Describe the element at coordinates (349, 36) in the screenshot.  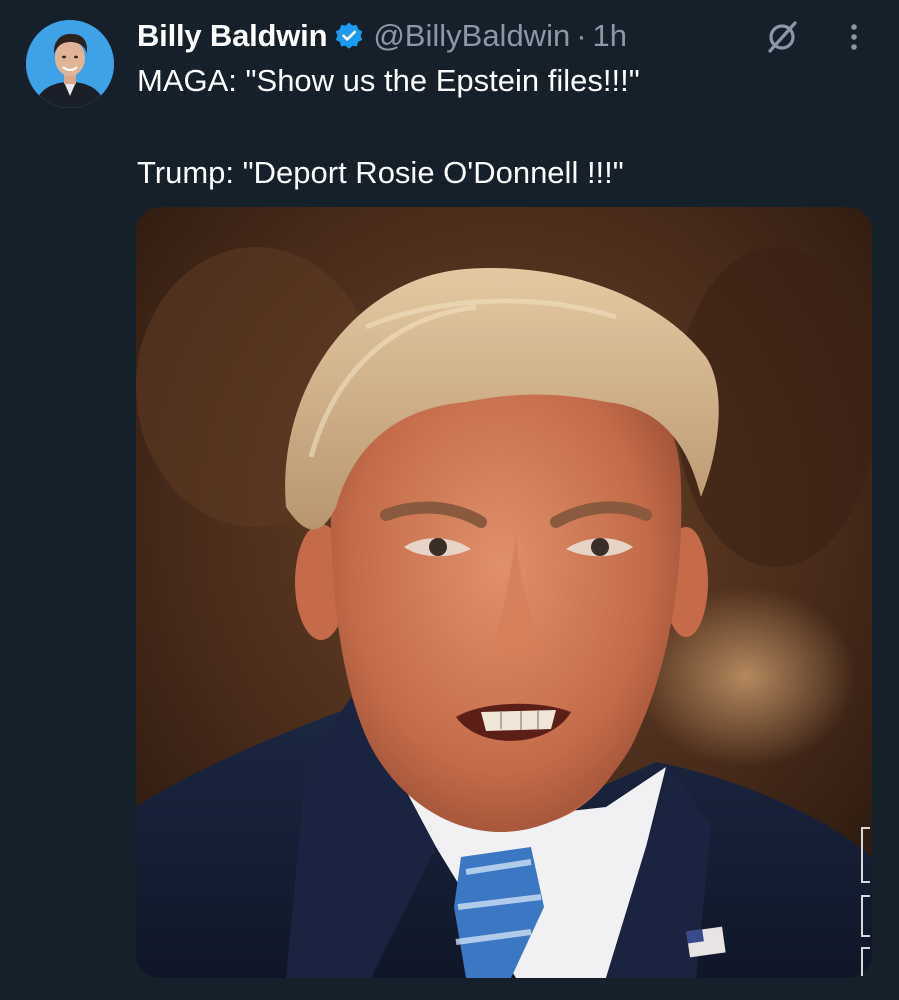
I see `verified-badge-icon` at that location.